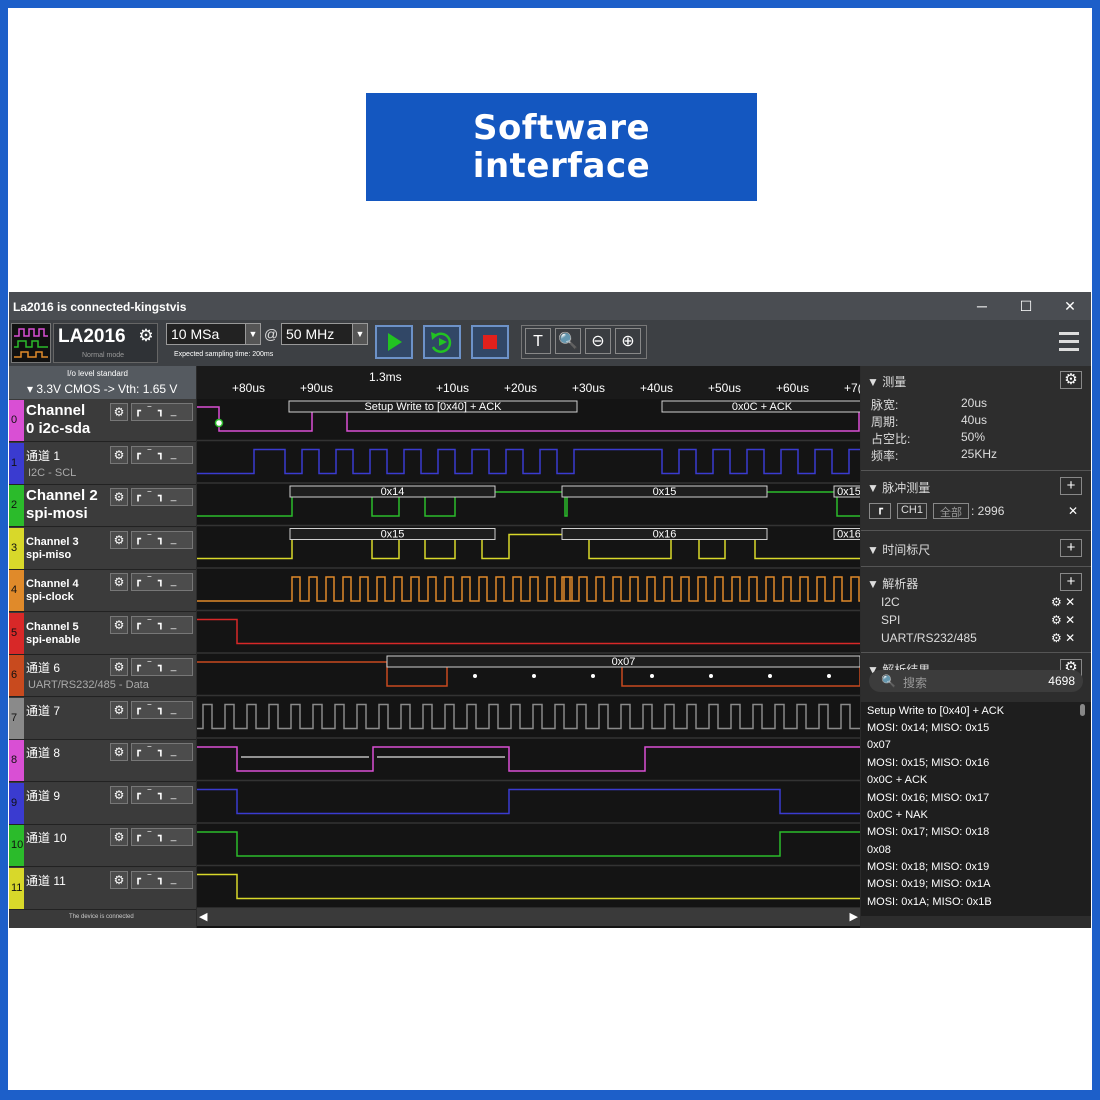 This screenshot has width=1100, height=1100. I want to click on decode-bar: 0x07, so click(623, 661).